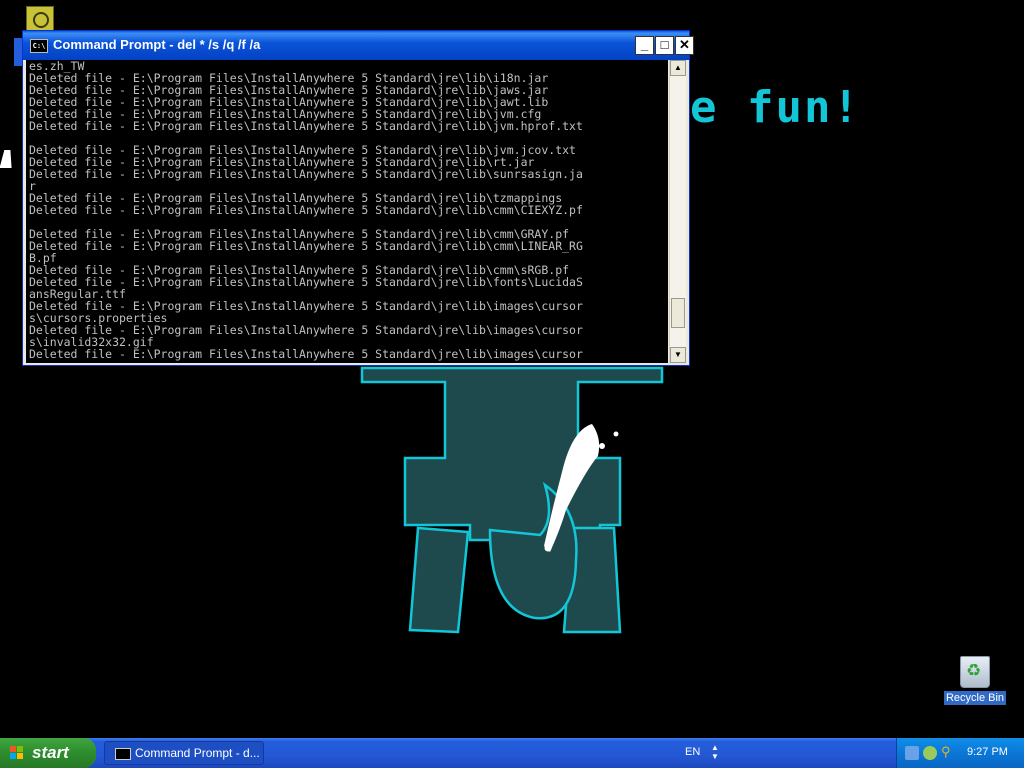 This screenshot has height=768, width=1024. I want to click on recycle-bin-icon, so click(975, 672).